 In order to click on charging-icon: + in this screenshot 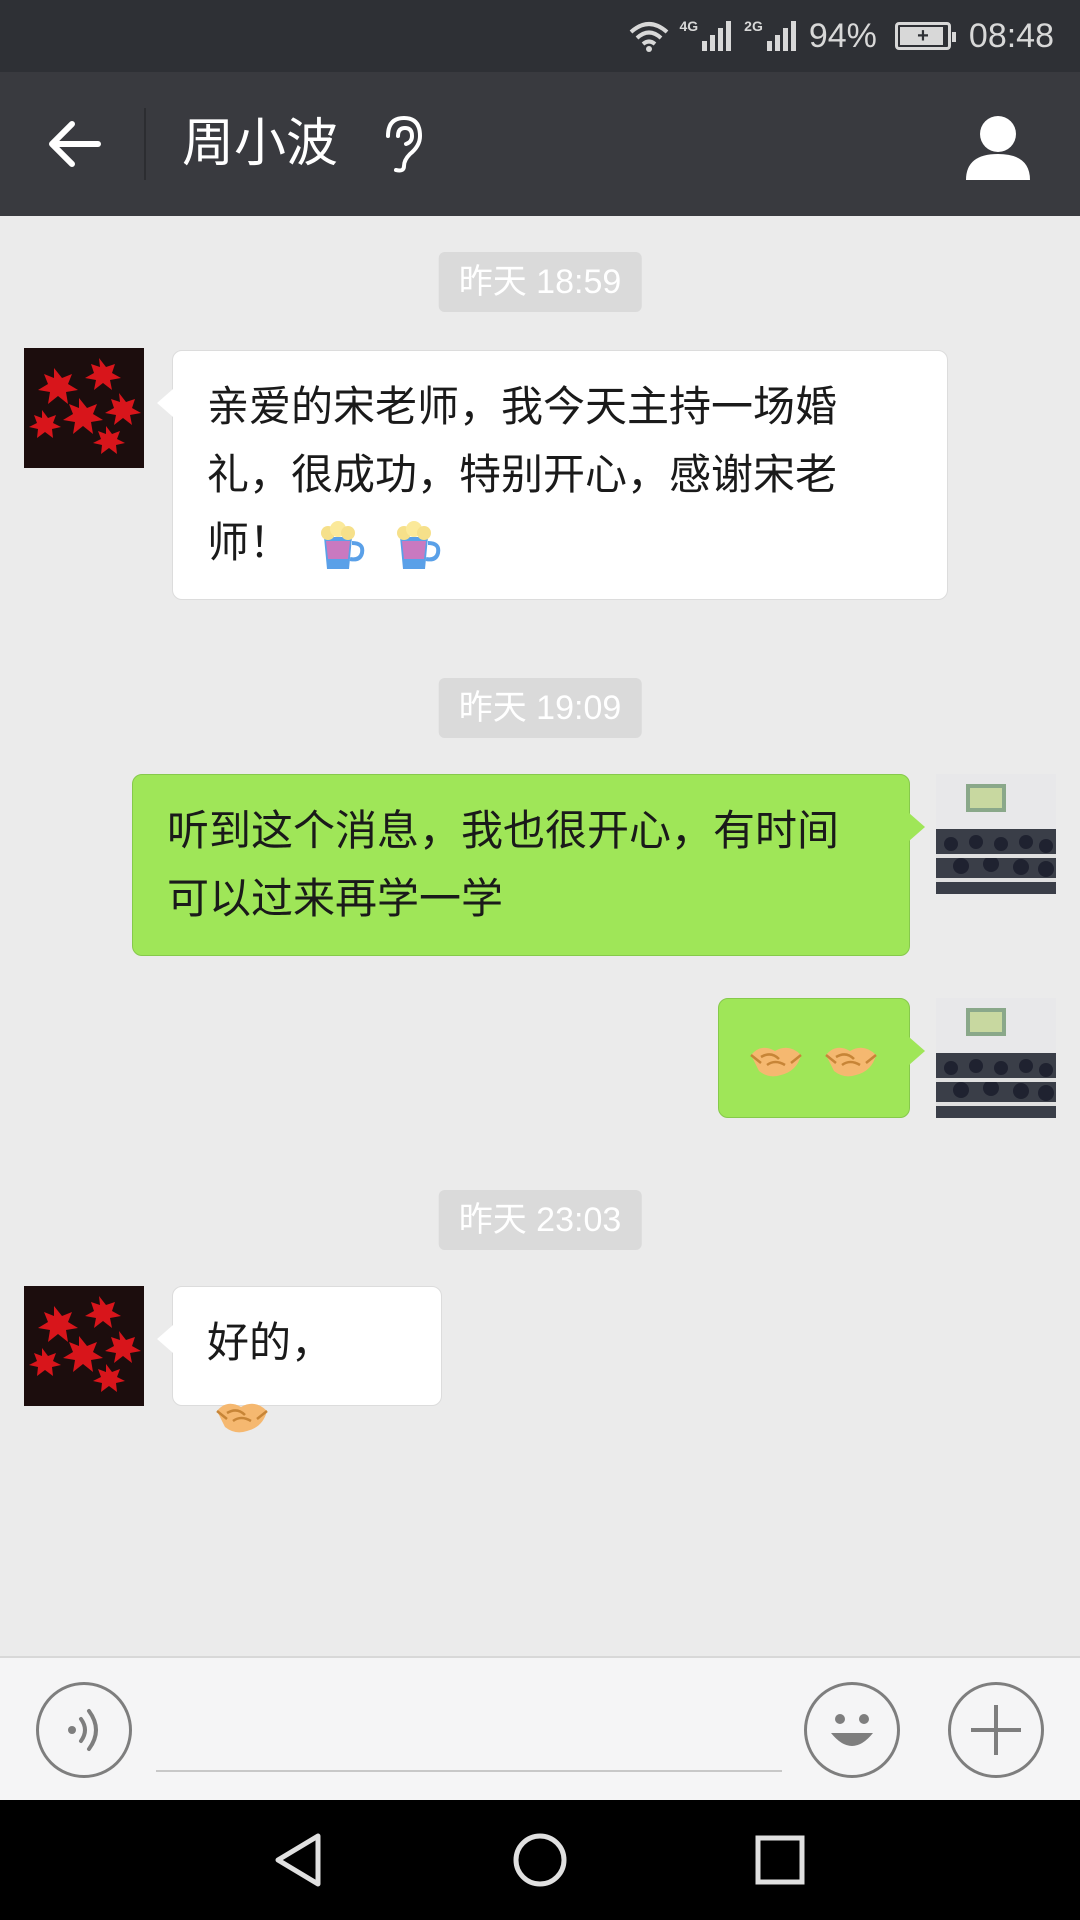, I will do `click(923, 36)`.